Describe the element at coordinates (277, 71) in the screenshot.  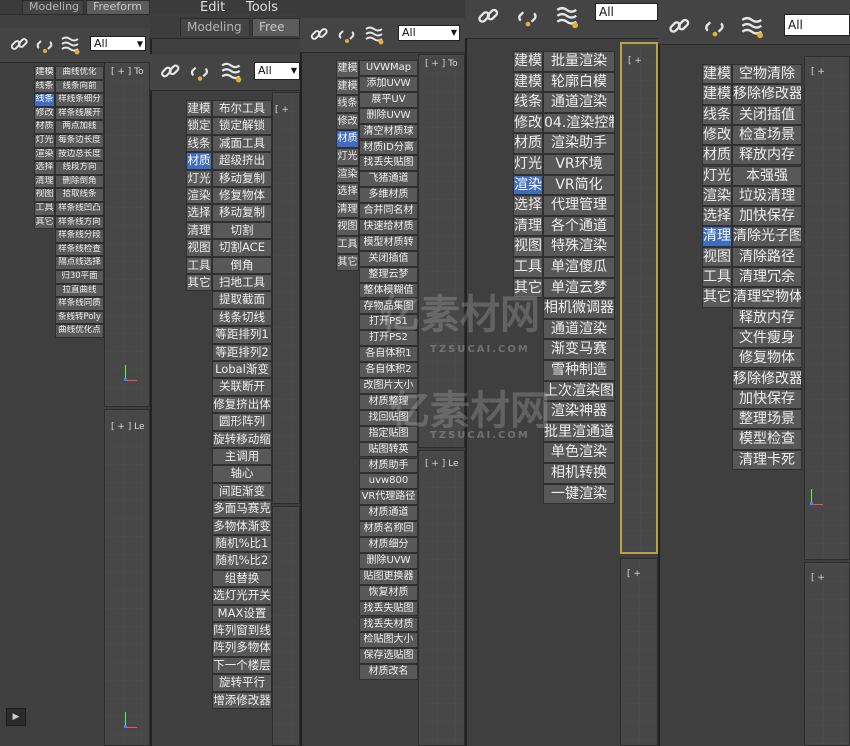
I see `selection-filter-dropdown: All ▼` at that location.